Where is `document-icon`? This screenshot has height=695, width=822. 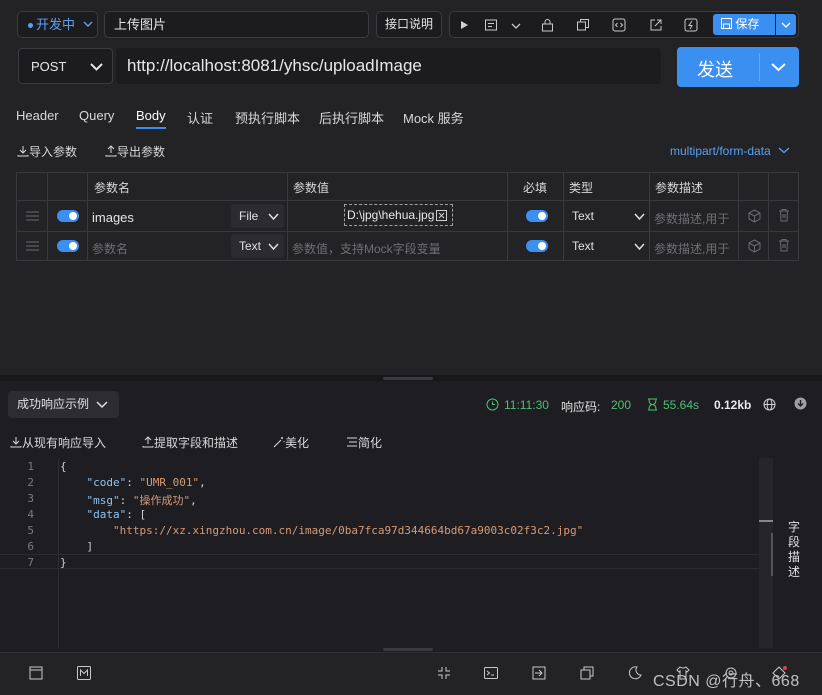
document-icon is located at coordinates (491, 25).